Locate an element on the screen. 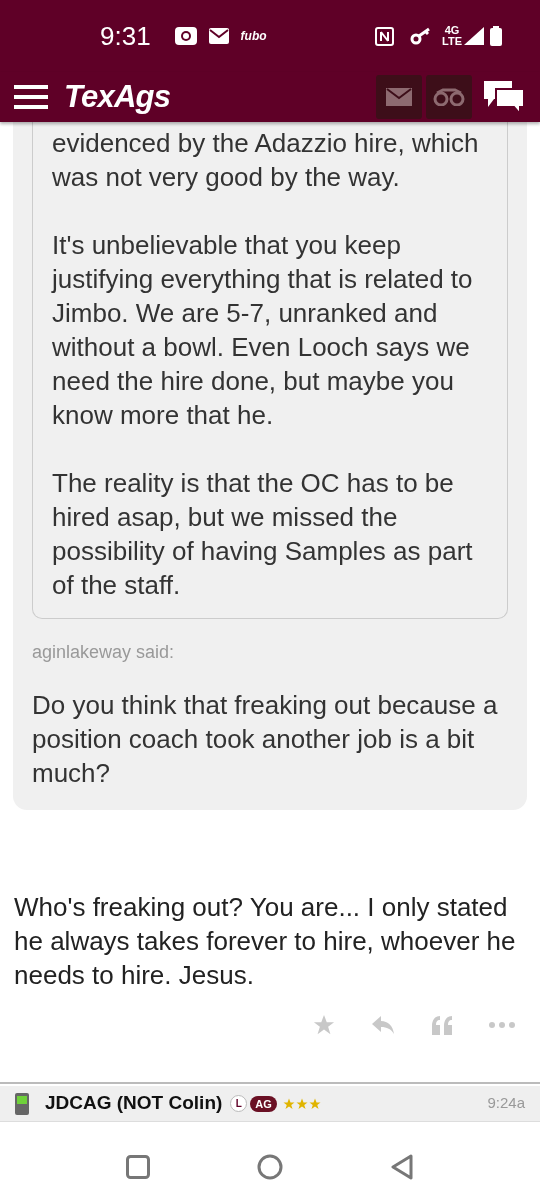  phone-icon is located at coordinates (22, 1103).